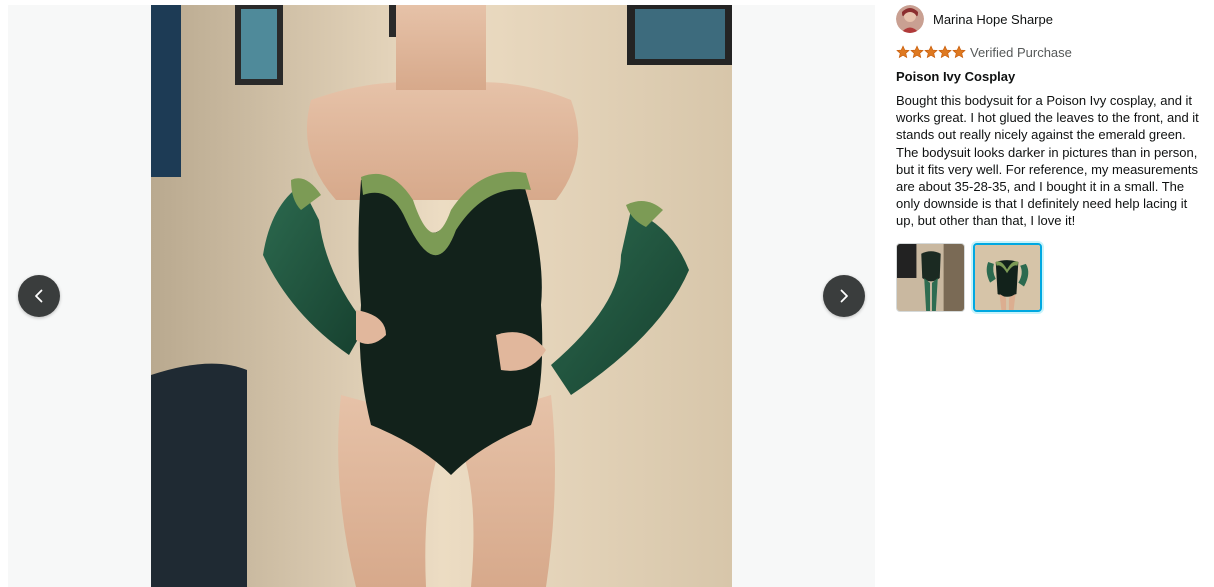 The width and height of the screenshot is (1214, 587). Describe the element at coordinates (1021, 52) in the screenshot. I see `verified-purchase-badge: Verified Purchase` at that location.